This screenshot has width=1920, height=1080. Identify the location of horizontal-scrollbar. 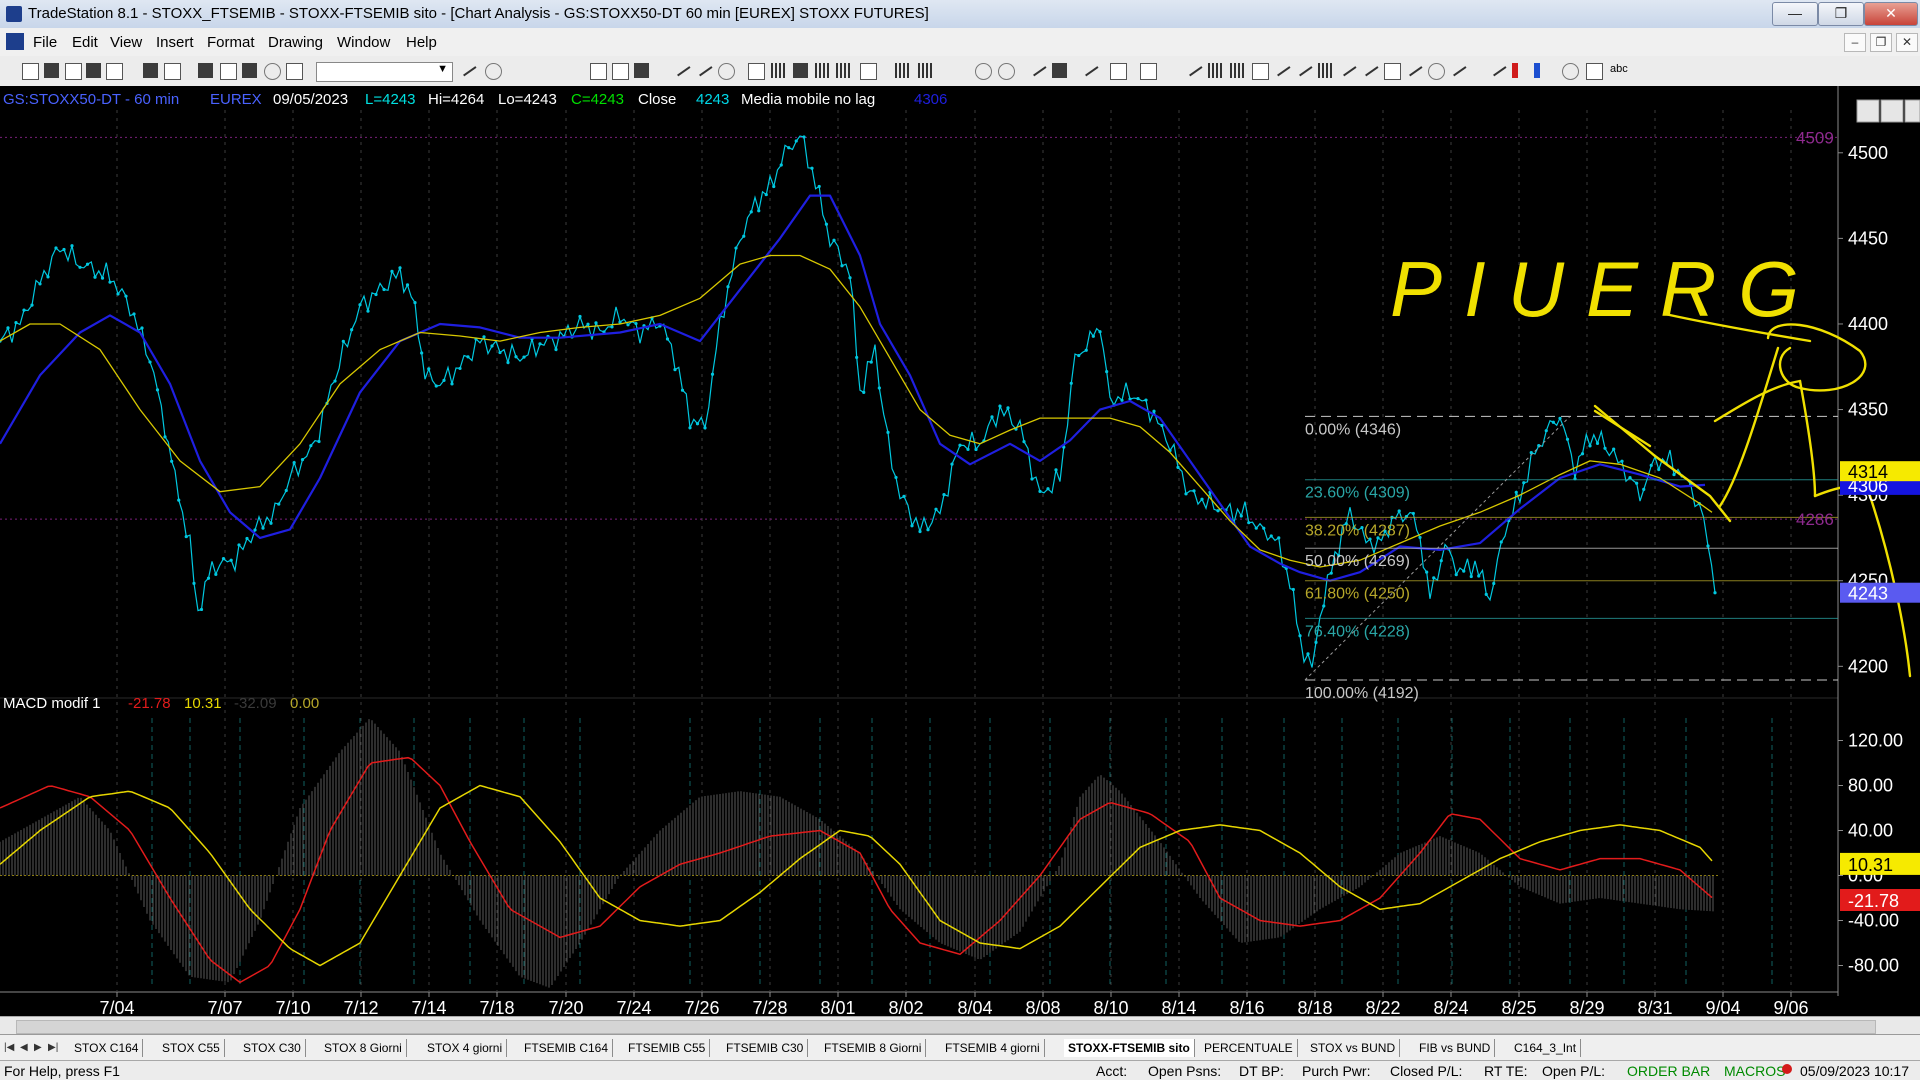
(960, 1025).